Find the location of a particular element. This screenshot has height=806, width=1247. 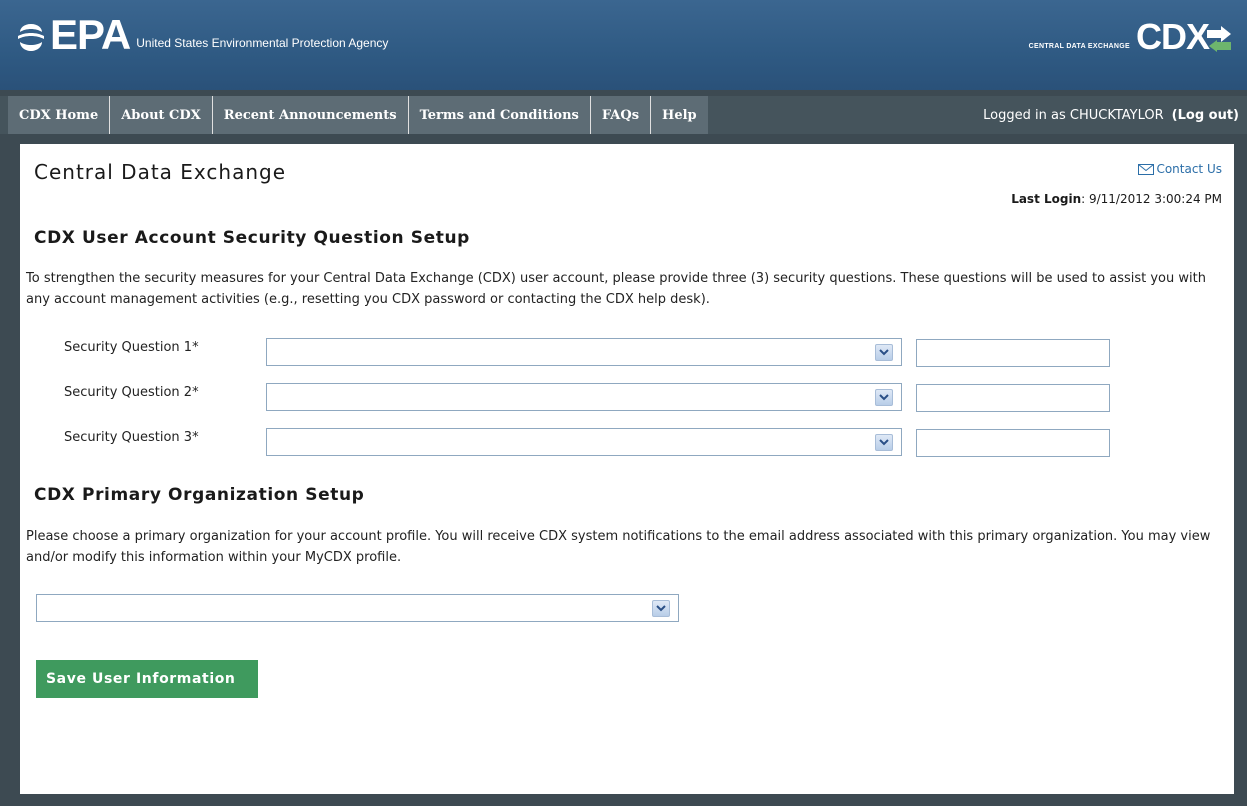

primary-organization-select is located at coordinates (357, 608).